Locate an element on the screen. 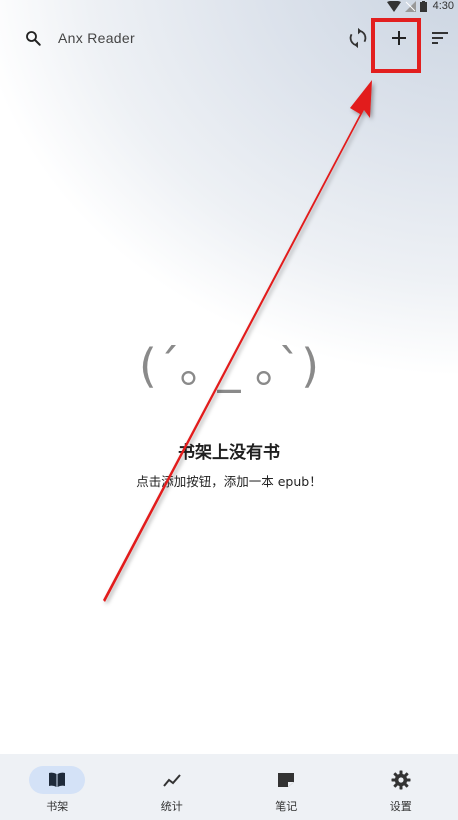  annotation-highlight-box is located at coordinates (396, 45).